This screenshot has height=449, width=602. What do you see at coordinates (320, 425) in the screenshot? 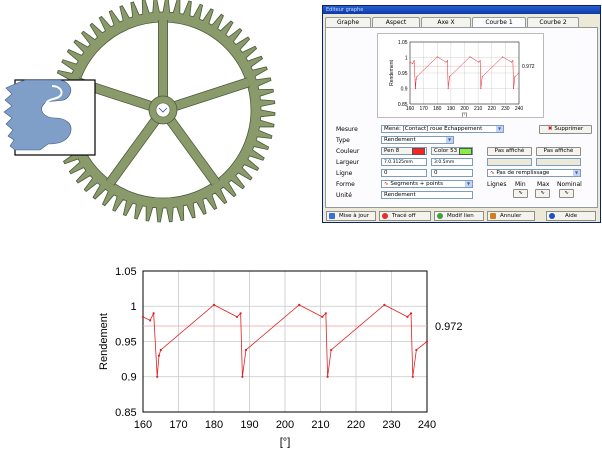
I see `x-tick-label: 210` at bounding box center [320, 425].